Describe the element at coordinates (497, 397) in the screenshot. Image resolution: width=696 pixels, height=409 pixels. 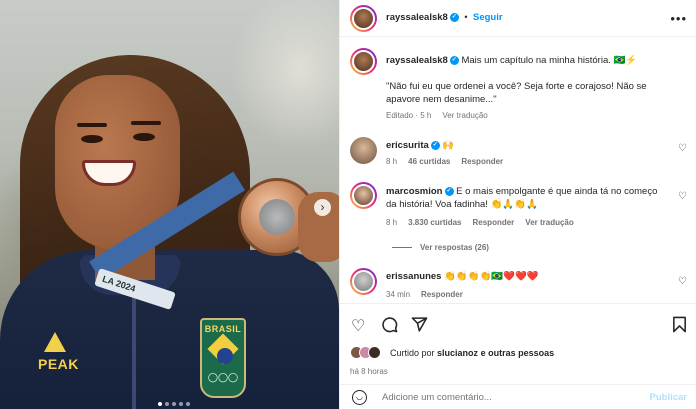
I see `comment-input` at that location.